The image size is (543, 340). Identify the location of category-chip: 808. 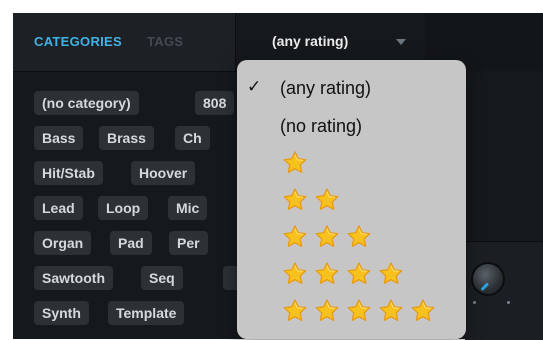
(215, 103).